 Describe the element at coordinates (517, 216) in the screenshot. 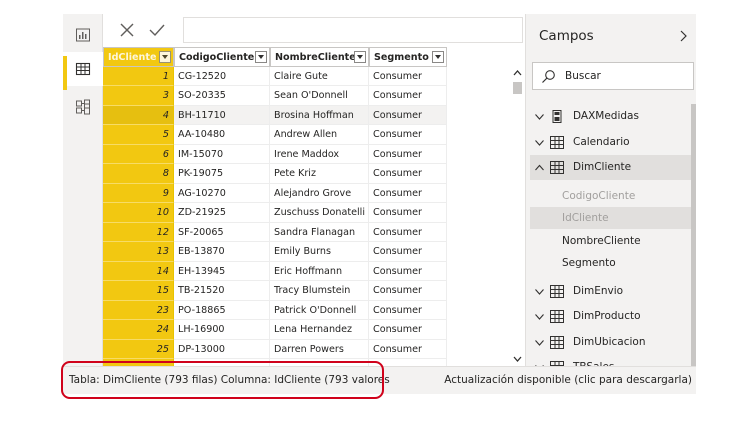

I see `grid-scrollbar` at that location.